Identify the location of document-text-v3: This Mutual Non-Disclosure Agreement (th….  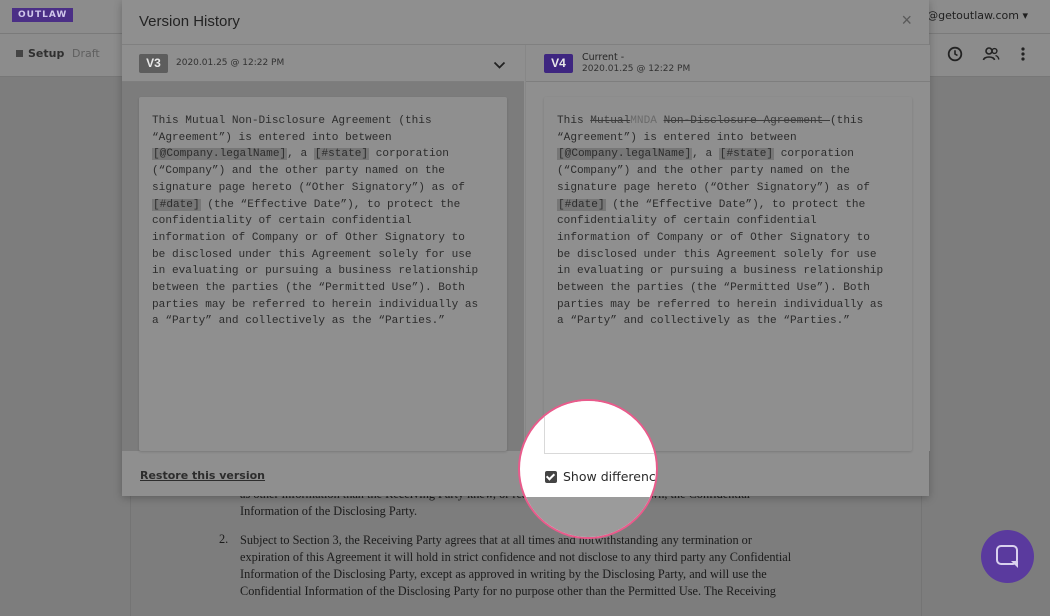
(315, 221).